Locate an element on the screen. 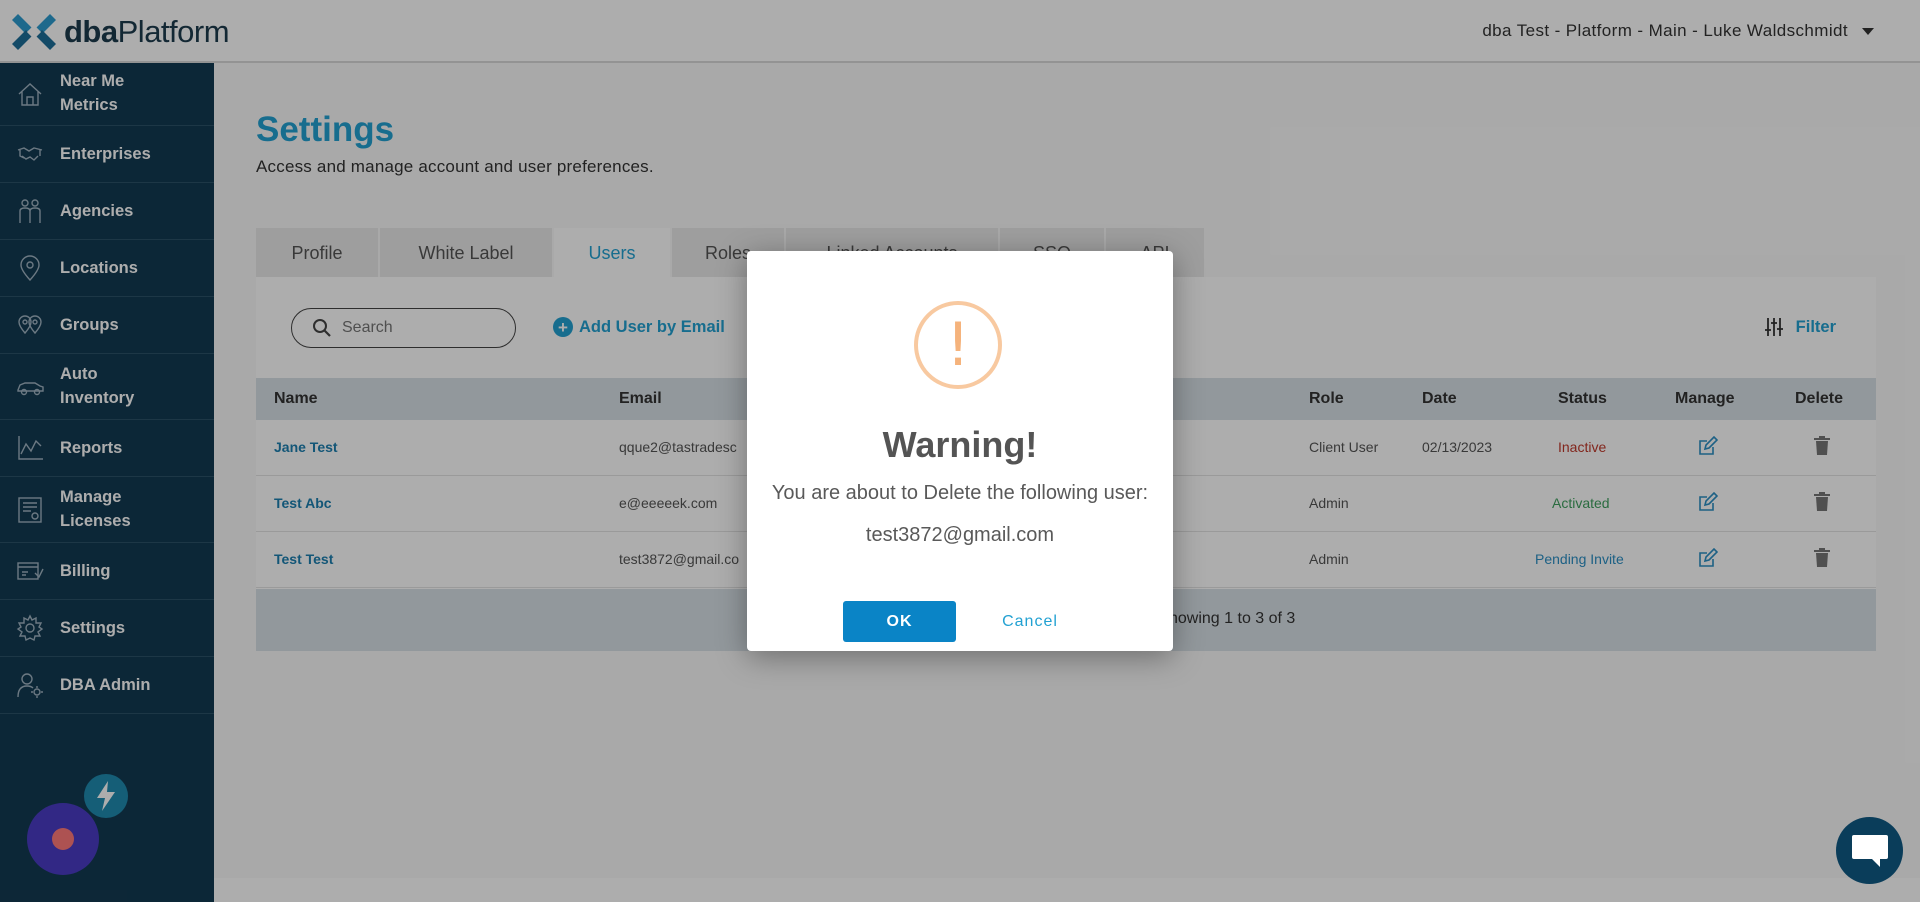  chat-launcher-button is located at coordinates (1869, 850).